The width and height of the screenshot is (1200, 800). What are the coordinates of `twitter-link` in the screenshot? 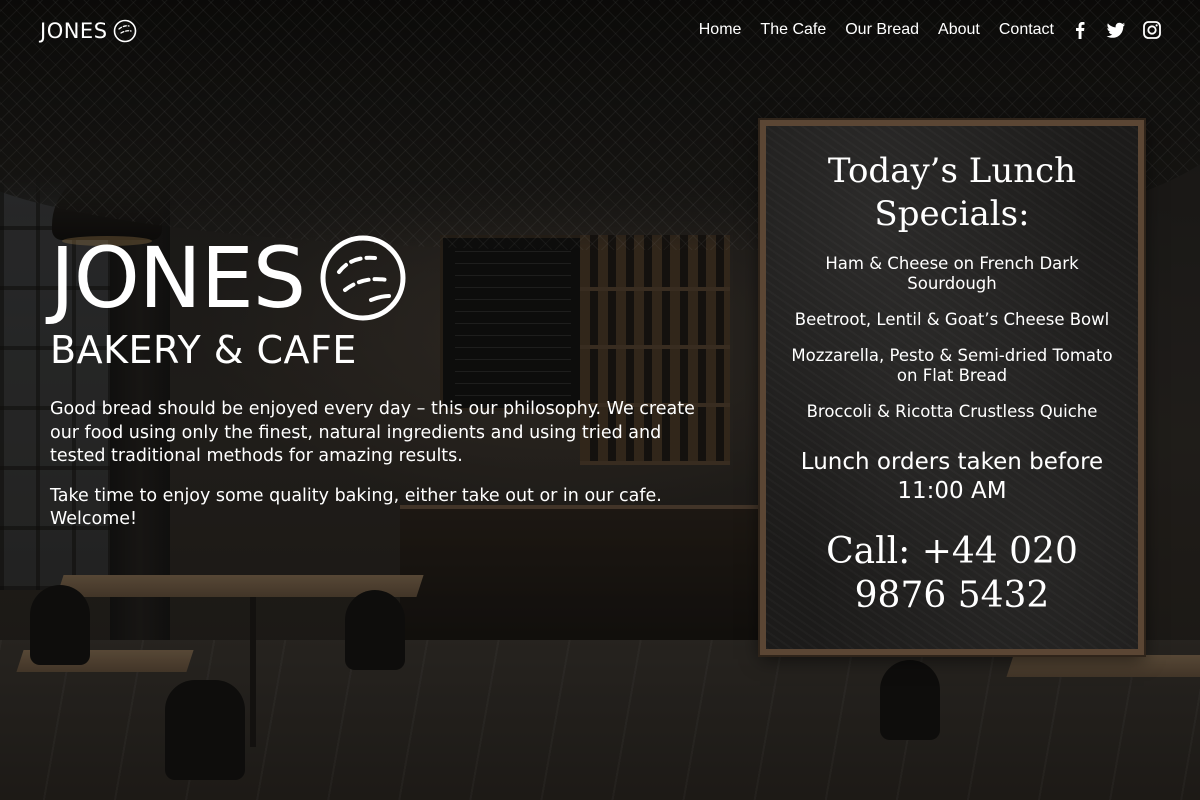 It's located at (1116, 30).